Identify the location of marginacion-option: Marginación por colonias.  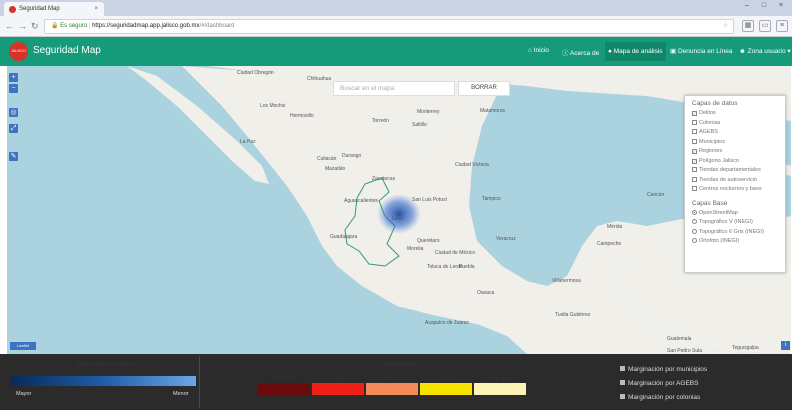
(660, 397).